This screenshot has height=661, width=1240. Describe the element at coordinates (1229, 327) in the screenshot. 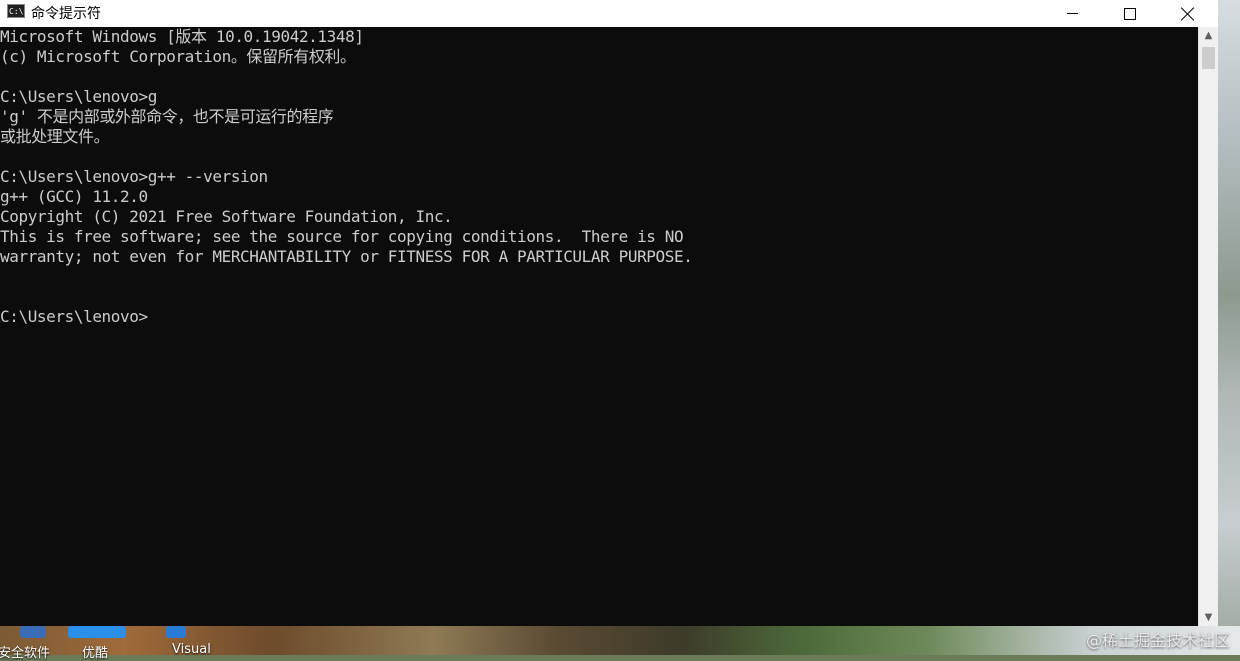

I see `desktop-wallpaper-right` at that location.